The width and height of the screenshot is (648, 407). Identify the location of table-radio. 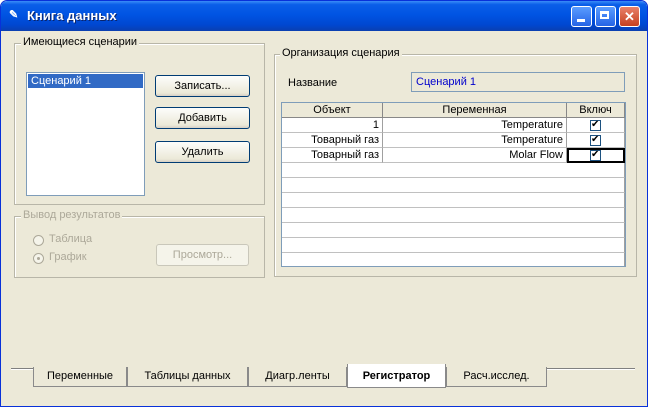
(38, 240).